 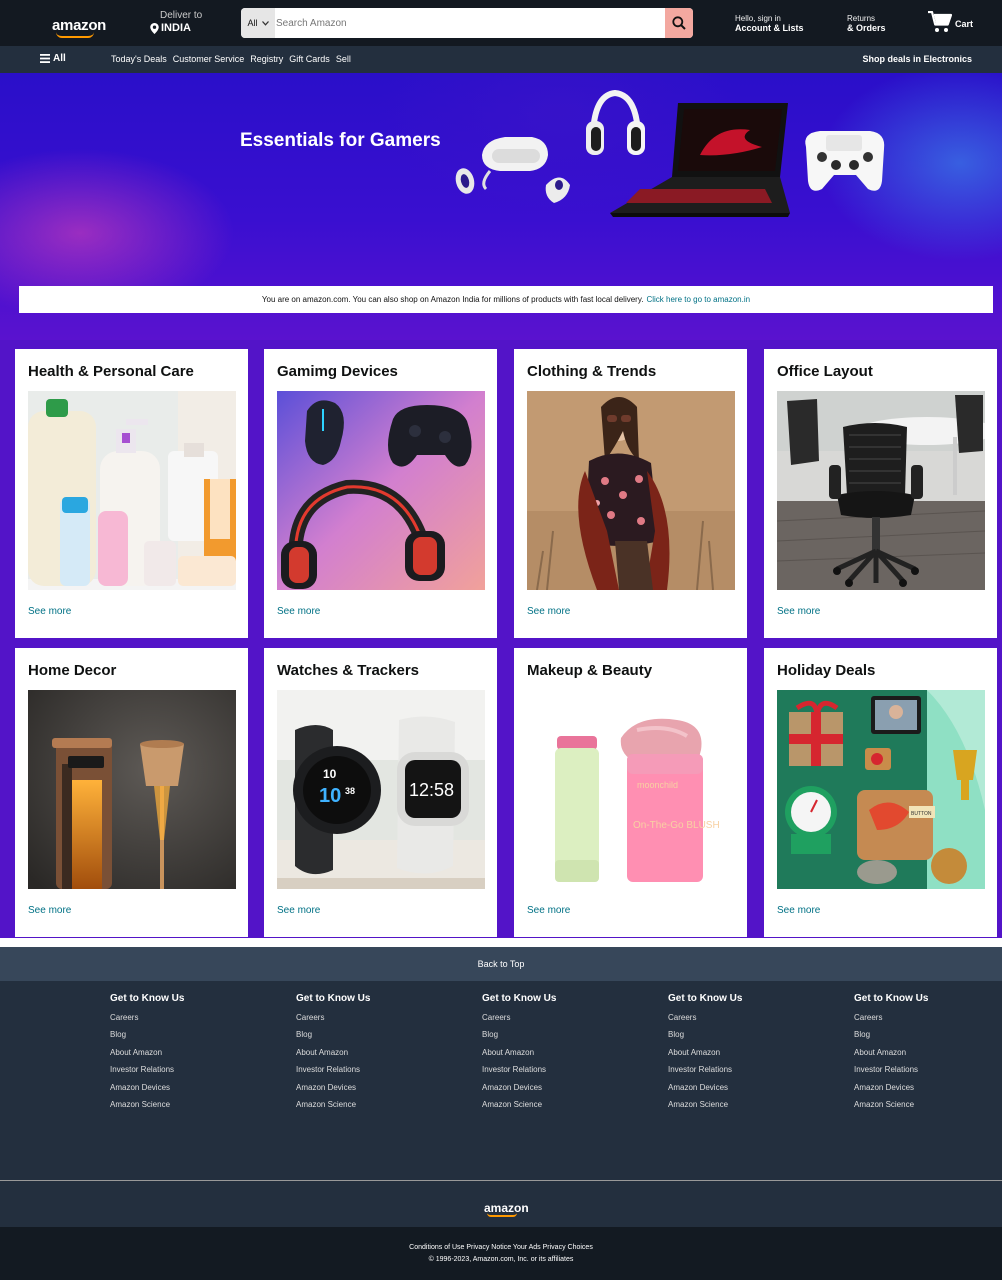 What do you see at coordinates (592, 371) in the screenshot?
I see `card-title: Clothing & Trends` at bounding box center [592, 371].